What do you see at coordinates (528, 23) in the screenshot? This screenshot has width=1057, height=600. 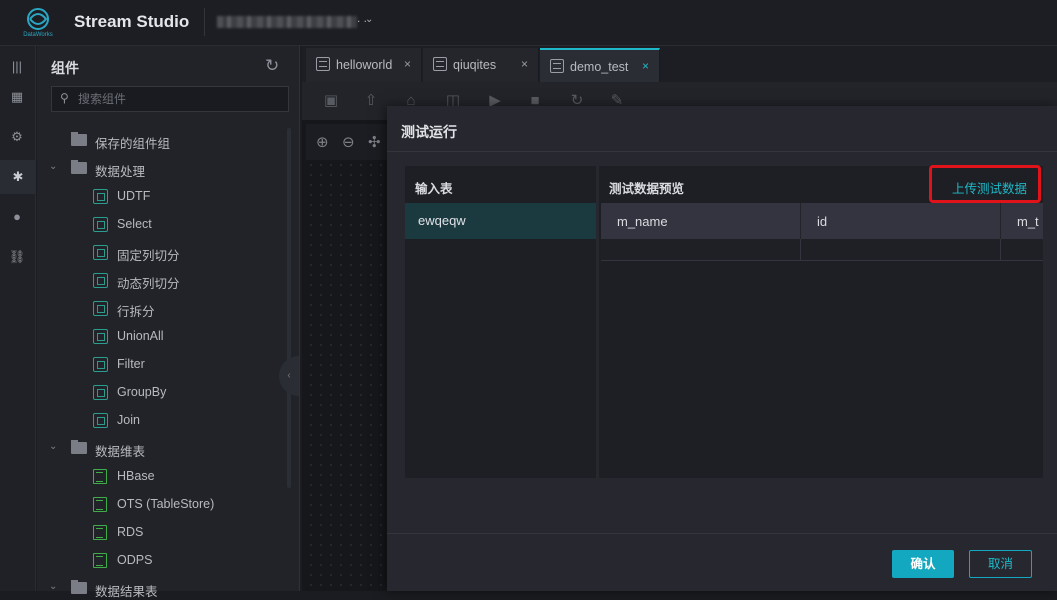 I see `top-bar: DataWorks Stream Studio . . ⌄` at bounding box center [528, 23].